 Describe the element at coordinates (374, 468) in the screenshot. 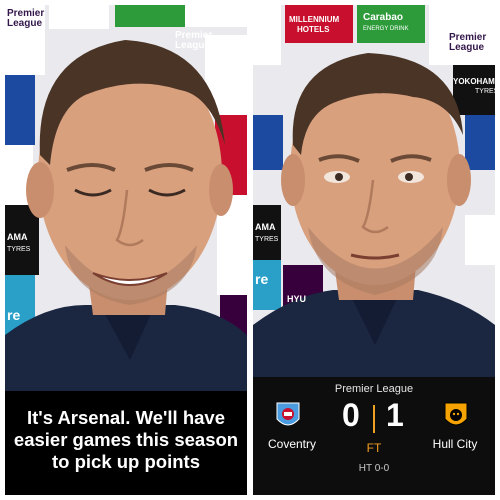

I see `half-time-score: HT 0-0` at that location.